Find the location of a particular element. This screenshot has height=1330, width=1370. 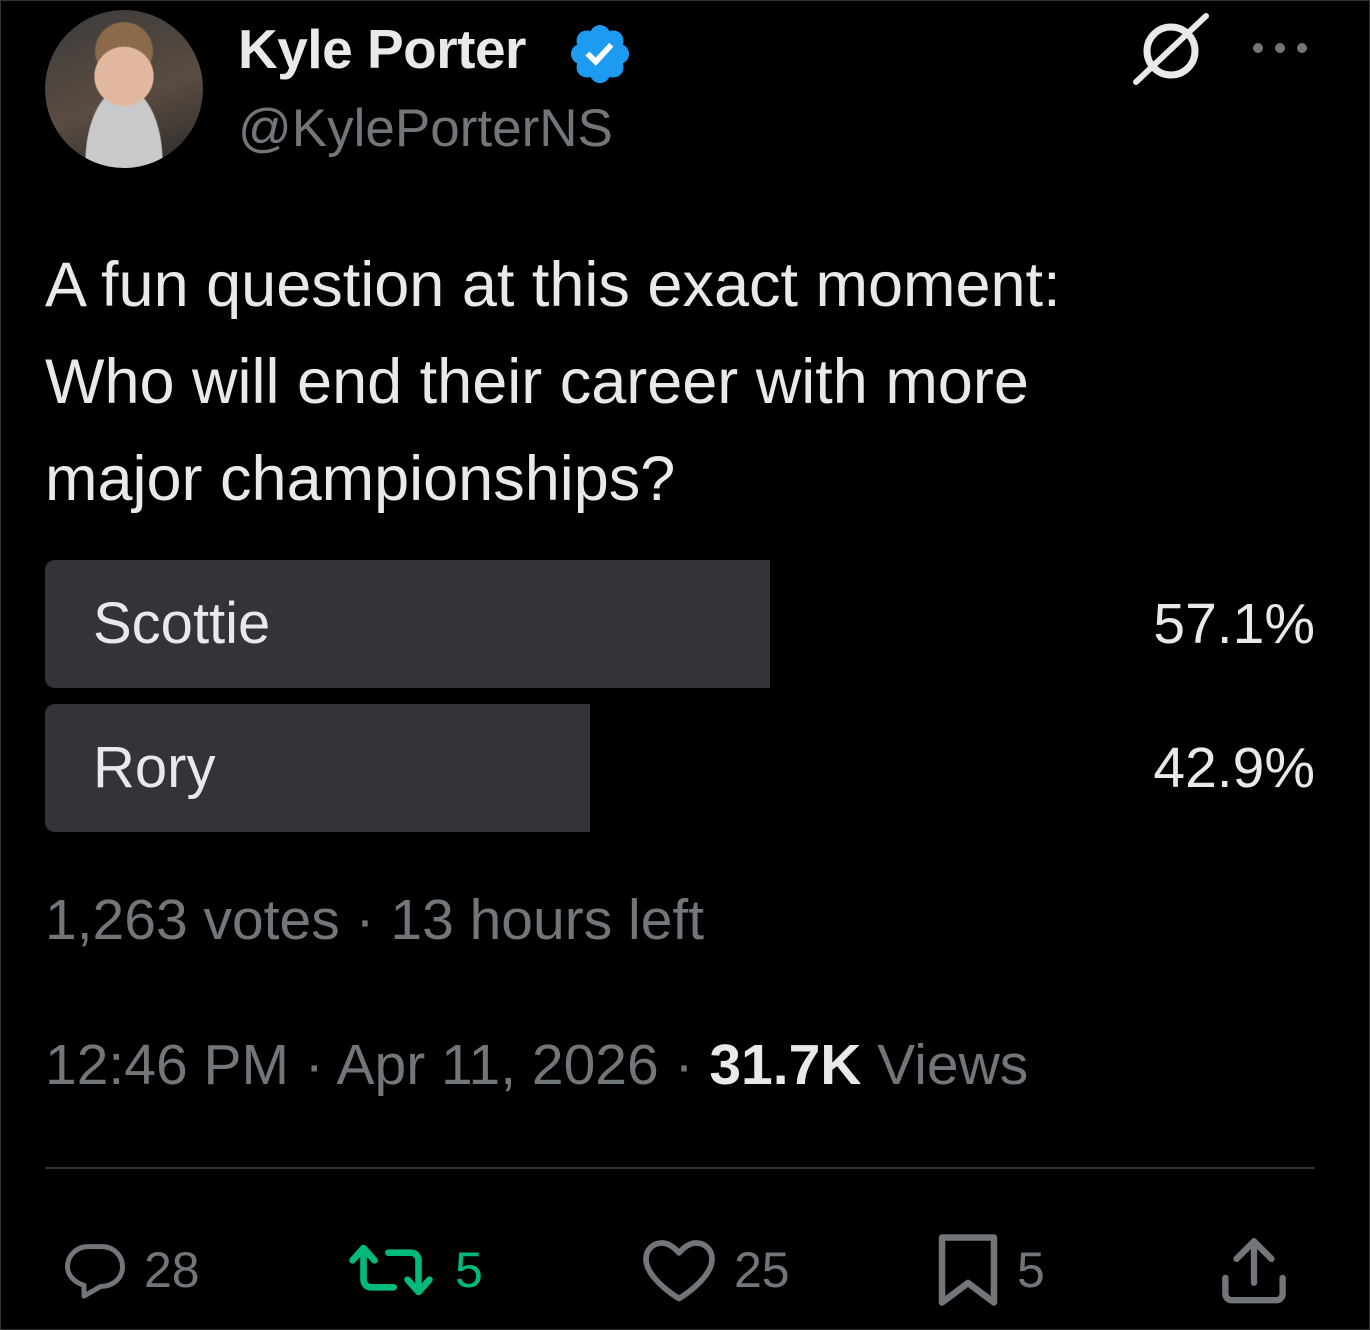

poll-option-rory: Rory 42.9% is located at coordinates (680, 768).